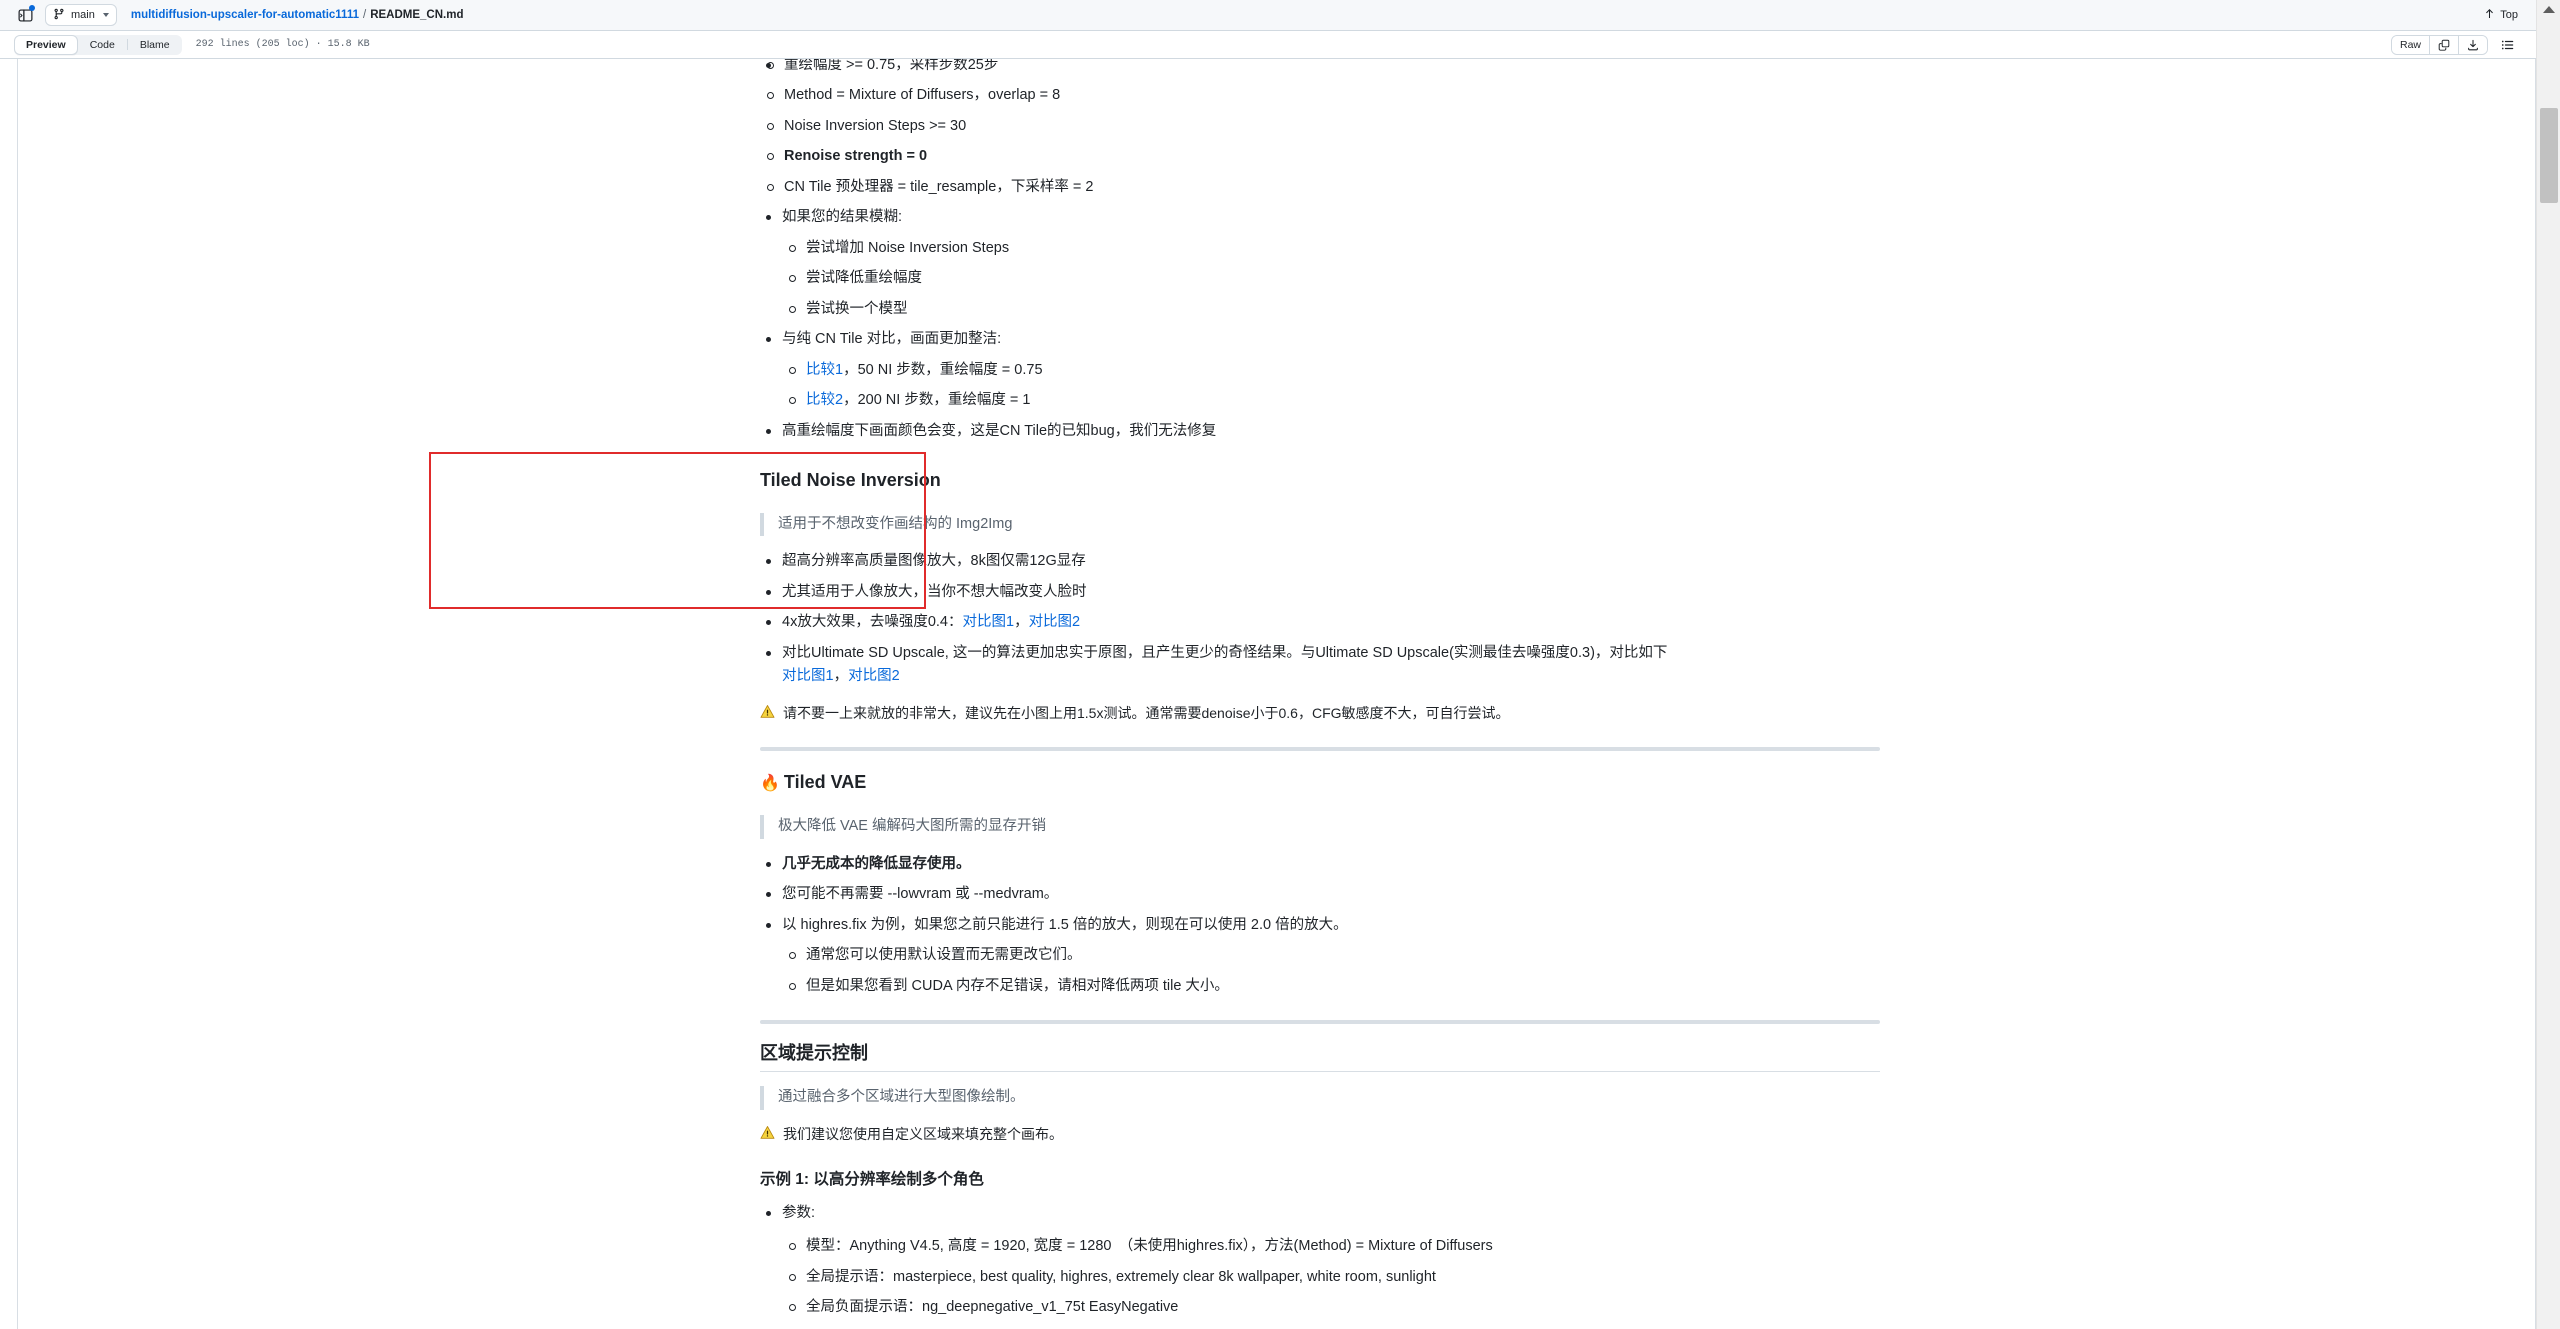 Image resolution: width=2560 pixels, height=1329 pixels. Describe the element at coordinates (2489, 15) in the screenshot. I see `arrow-up-icon` at that location.